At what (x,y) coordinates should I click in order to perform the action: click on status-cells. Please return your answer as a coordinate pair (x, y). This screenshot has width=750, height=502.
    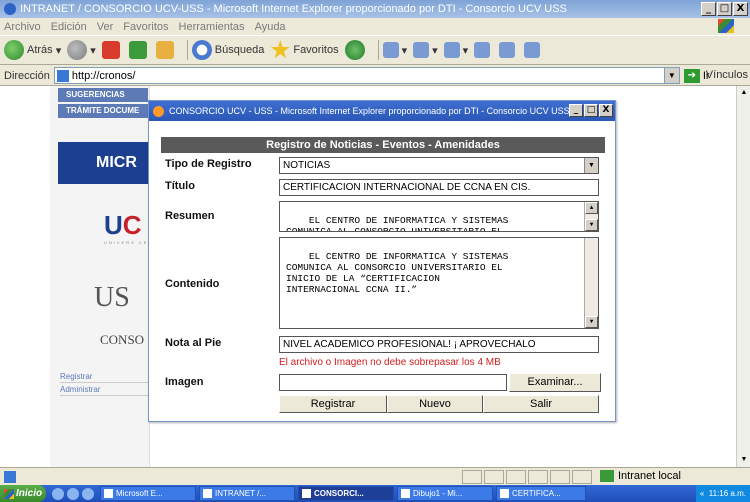
    Looking at the image, I should click on (527, 477).